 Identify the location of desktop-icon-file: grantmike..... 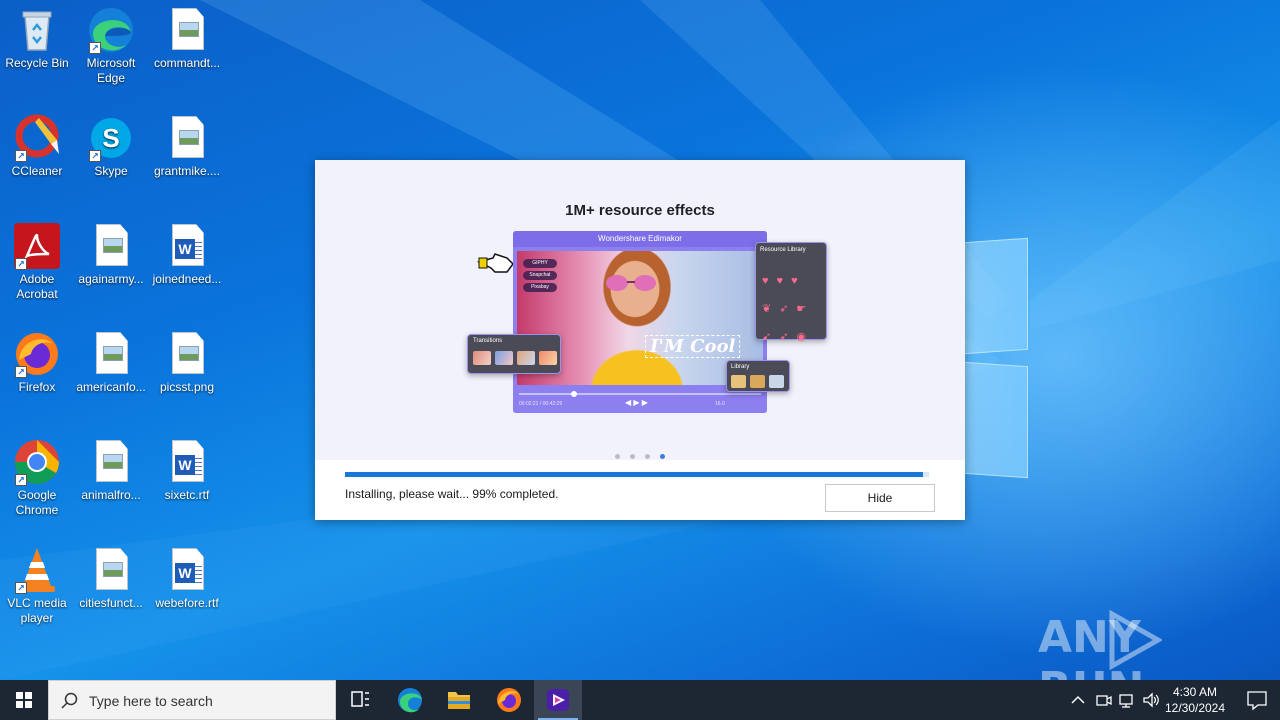
(187, 146).